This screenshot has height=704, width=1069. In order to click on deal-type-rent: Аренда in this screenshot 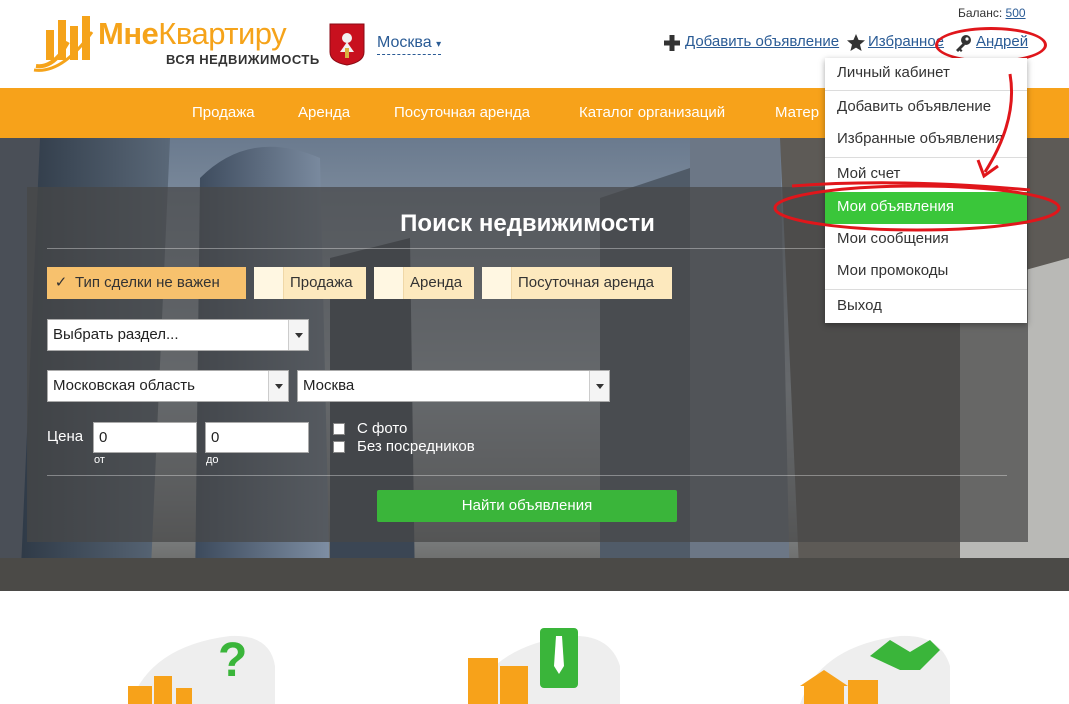, I will do `click(424, 283)`.